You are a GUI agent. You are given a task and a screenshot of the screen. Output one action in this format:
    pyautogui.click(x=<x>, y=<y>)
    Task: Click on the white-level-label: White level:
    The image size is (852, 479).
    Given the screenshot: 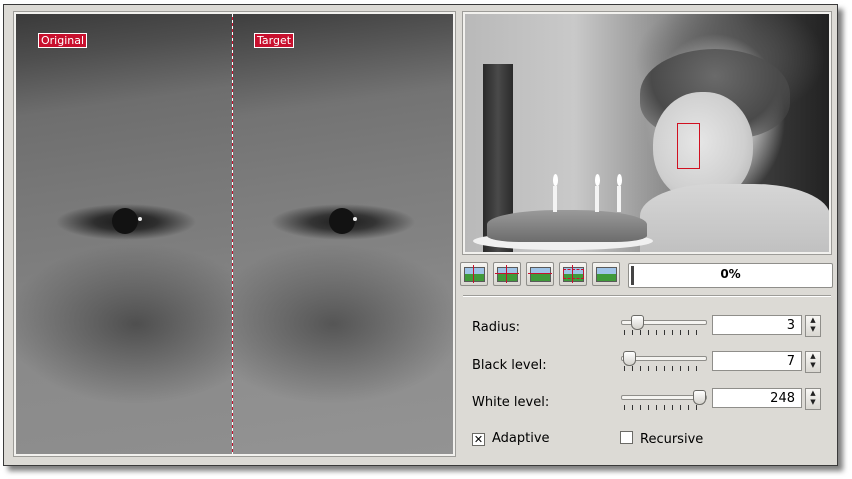 What is the action you would take?
    pyautogui.click(x=511, y=402)
    